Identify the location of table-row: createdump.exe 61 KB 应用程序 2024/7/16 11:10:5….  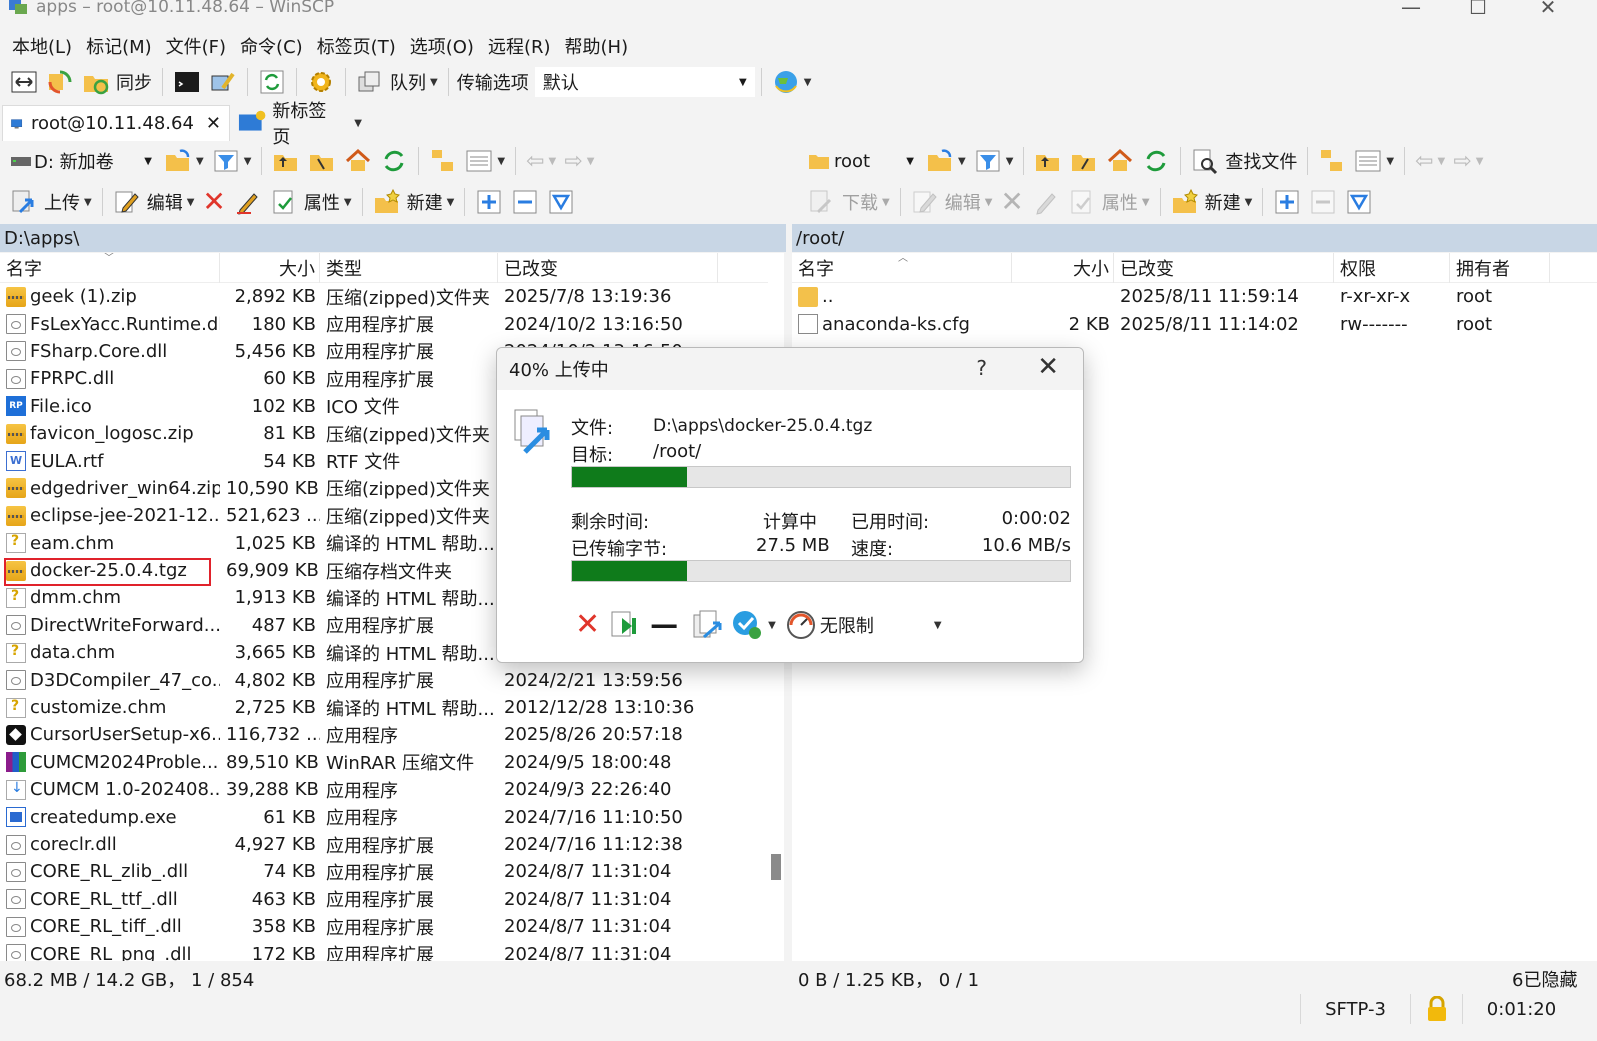
(384, 816).